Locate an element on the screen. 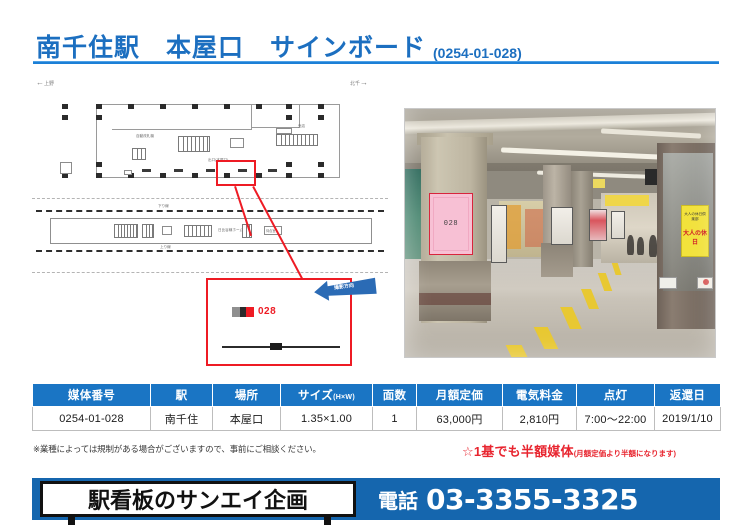 This screenshot has height=530, width=750. td-lighting: 7:00～22:00 is located at coordinates (615, 418).